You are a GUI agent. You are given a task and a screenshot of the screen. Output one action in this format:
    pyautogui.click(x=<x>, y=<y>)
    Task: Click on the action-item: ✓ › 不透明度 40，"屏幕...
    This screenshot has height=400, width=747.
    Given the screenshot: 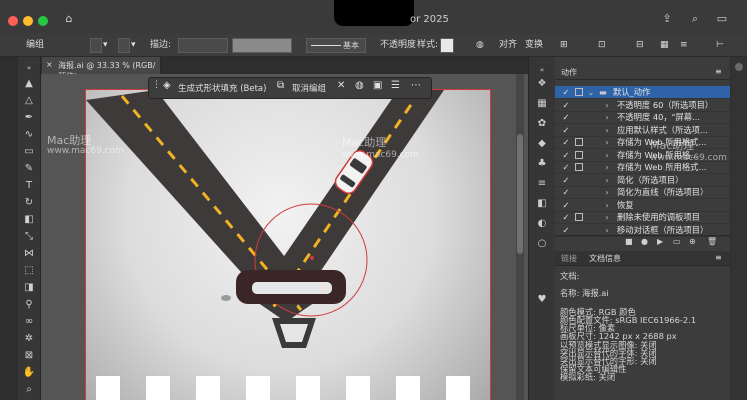 What is the action you would take?
    pyautogui.click(x=642, y=117)
    